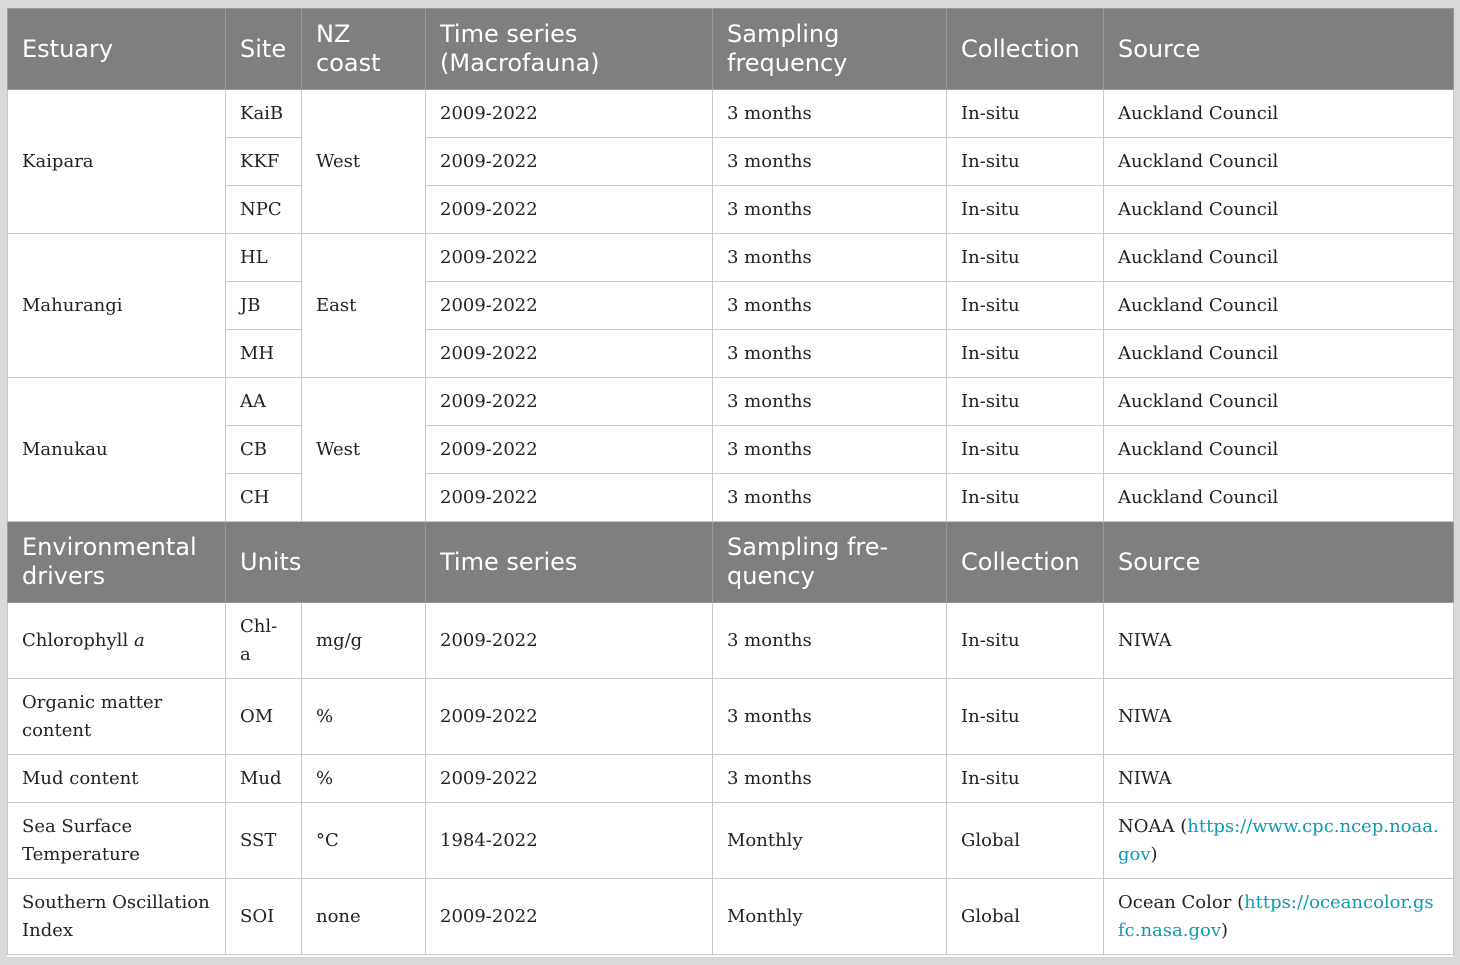 The image size is (1460, 965). What do you see at coordinates (263, 49) in the screenshot?
I see `header-site: Site` at bounding box center [263, 49].